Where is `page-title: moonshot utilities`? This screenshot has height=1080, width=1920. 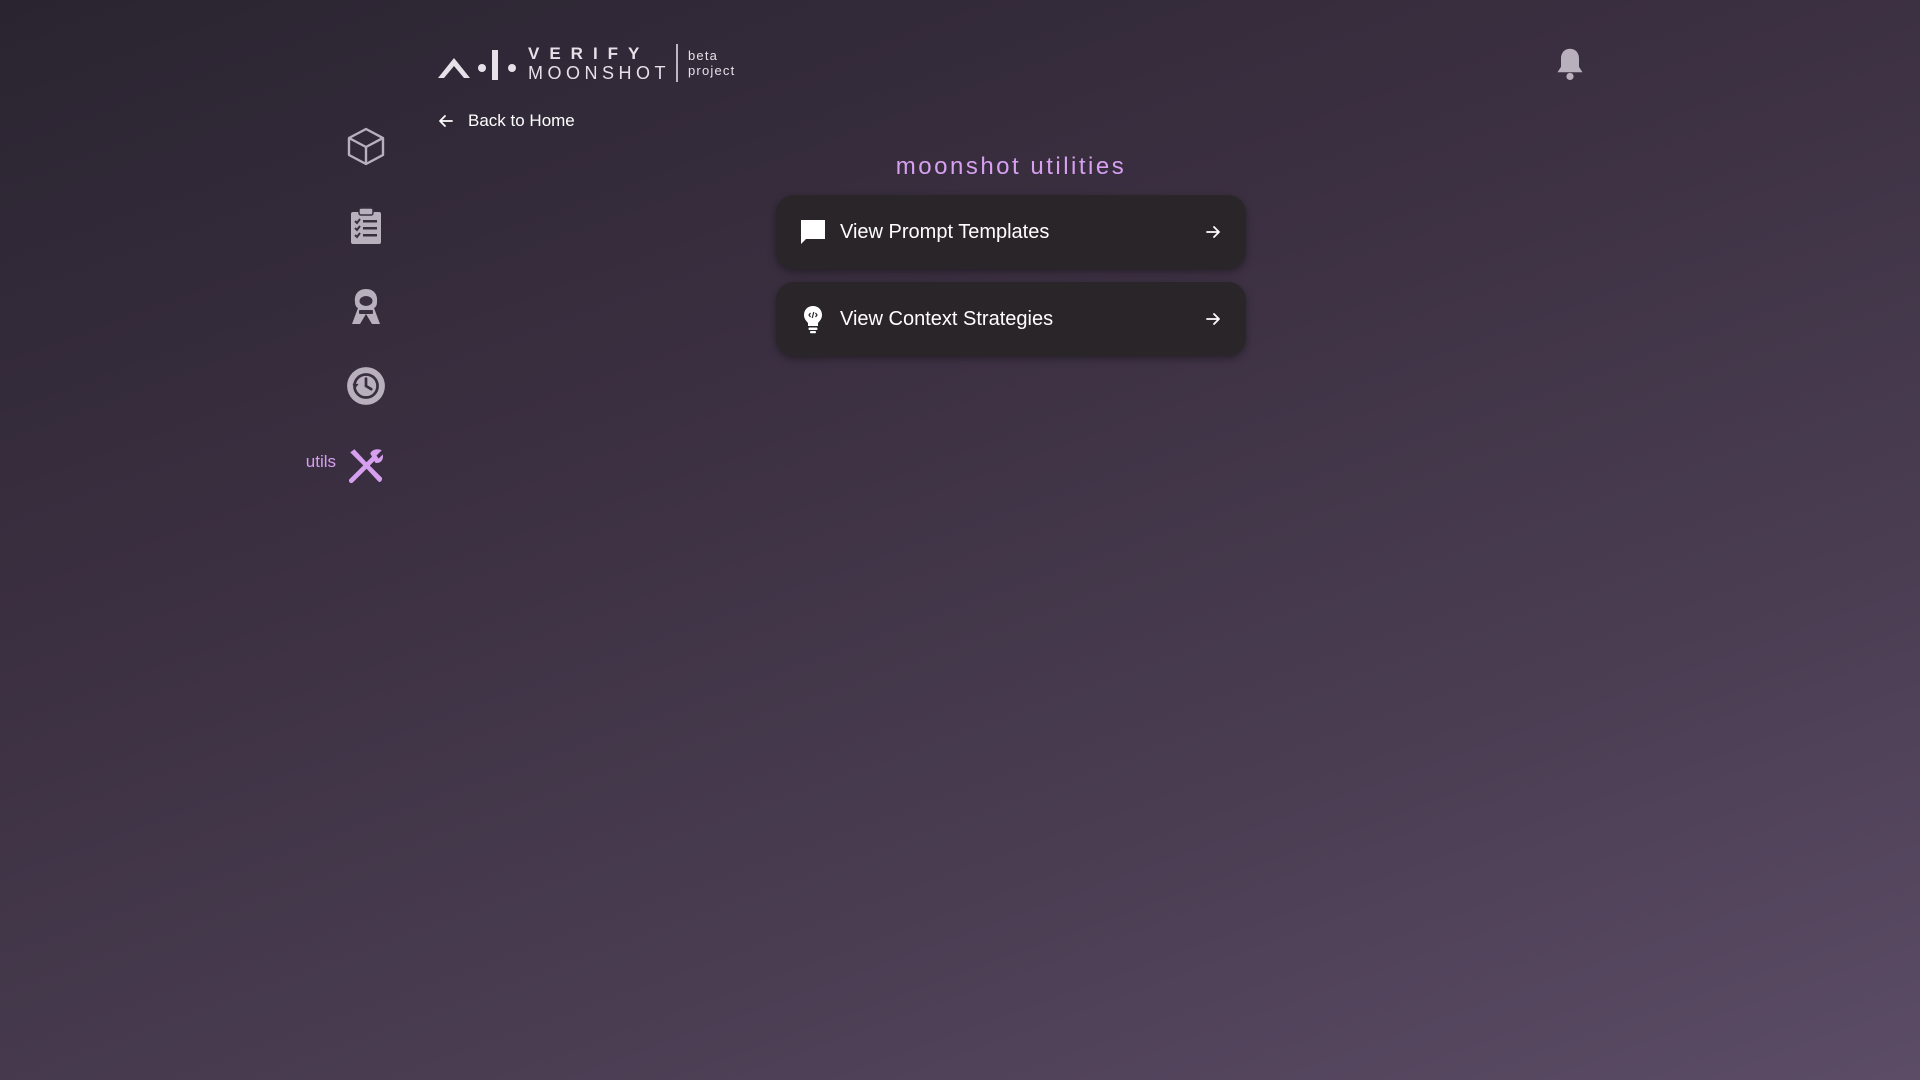
page-title: moonshot utilities is located at coordinates (1011, 166).